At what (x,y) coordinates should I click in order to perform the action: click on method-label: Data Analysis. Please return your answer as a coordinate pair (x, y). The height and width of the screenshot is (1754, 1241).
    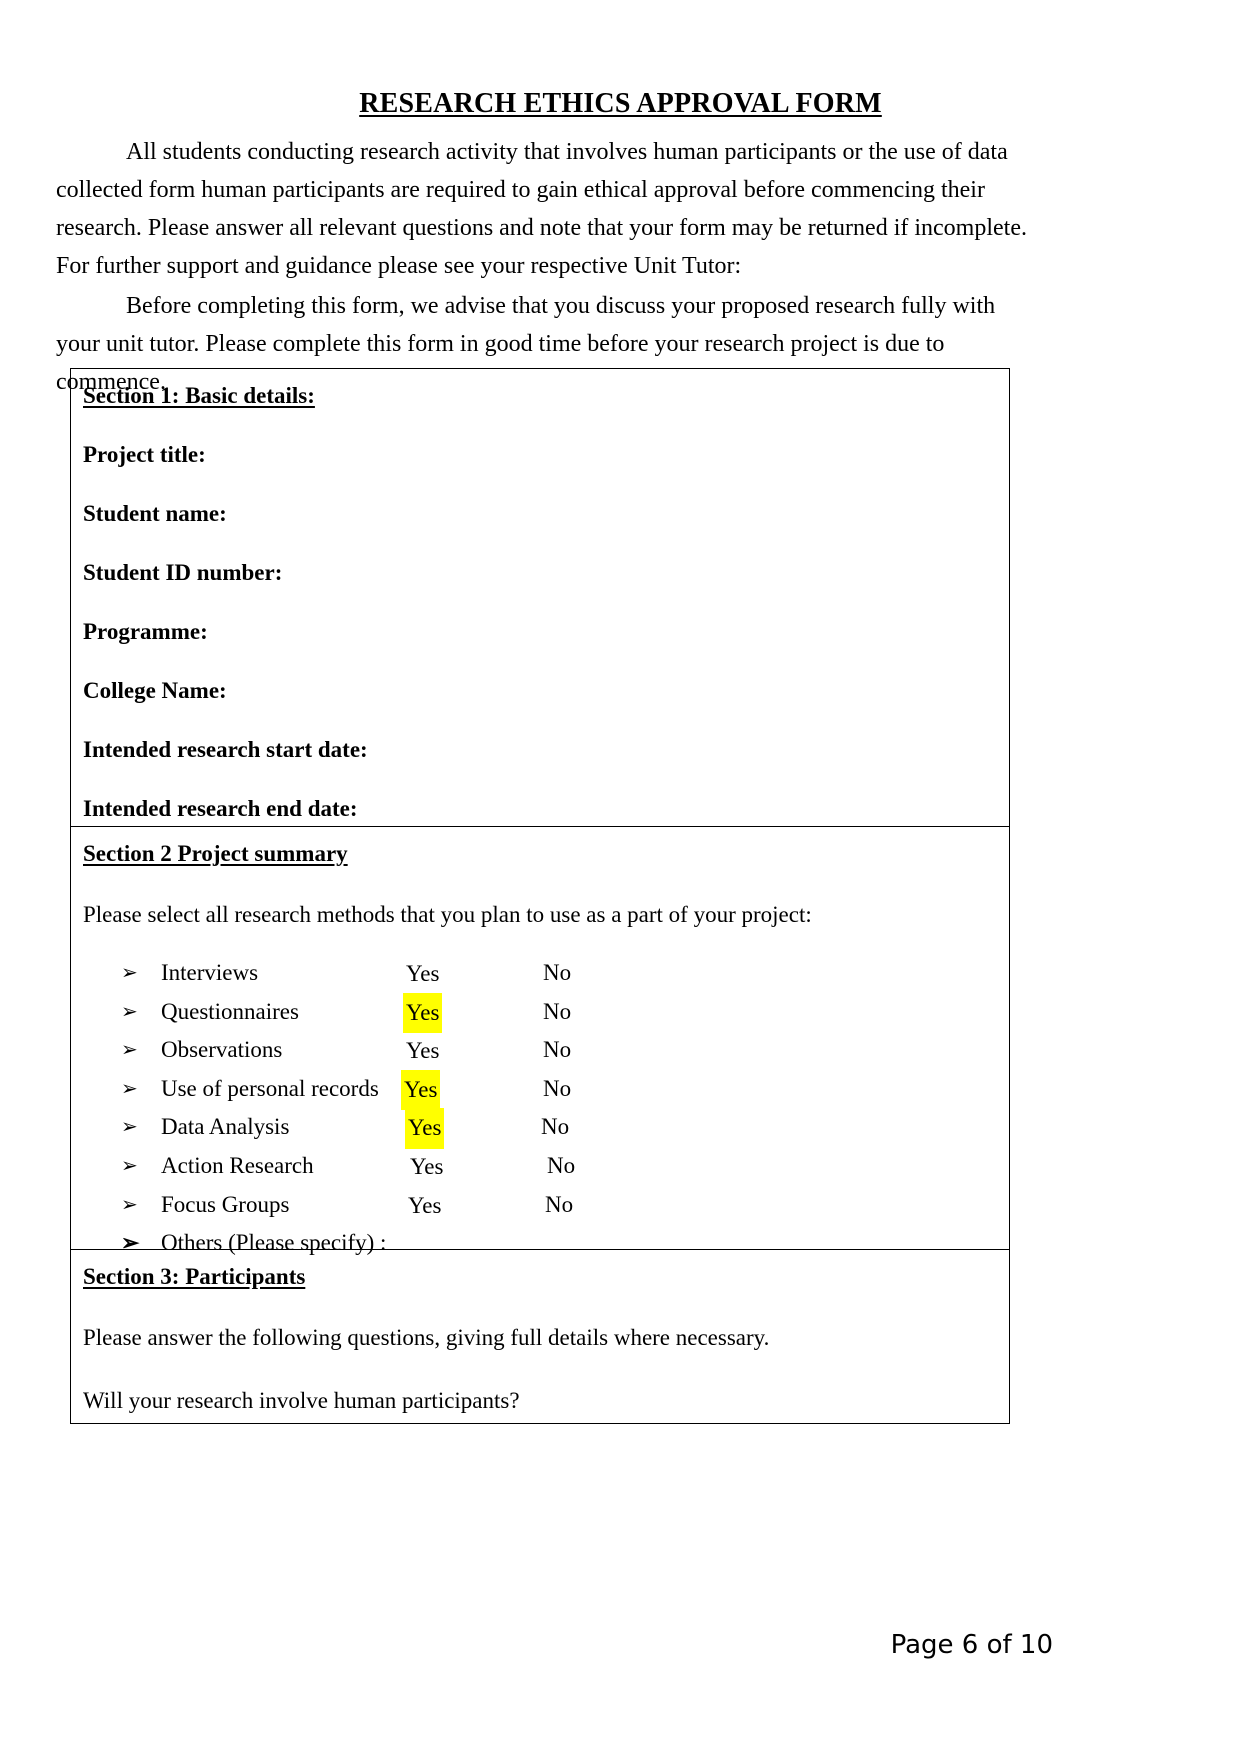
    Looking at the image, I should click on (225, 1127).